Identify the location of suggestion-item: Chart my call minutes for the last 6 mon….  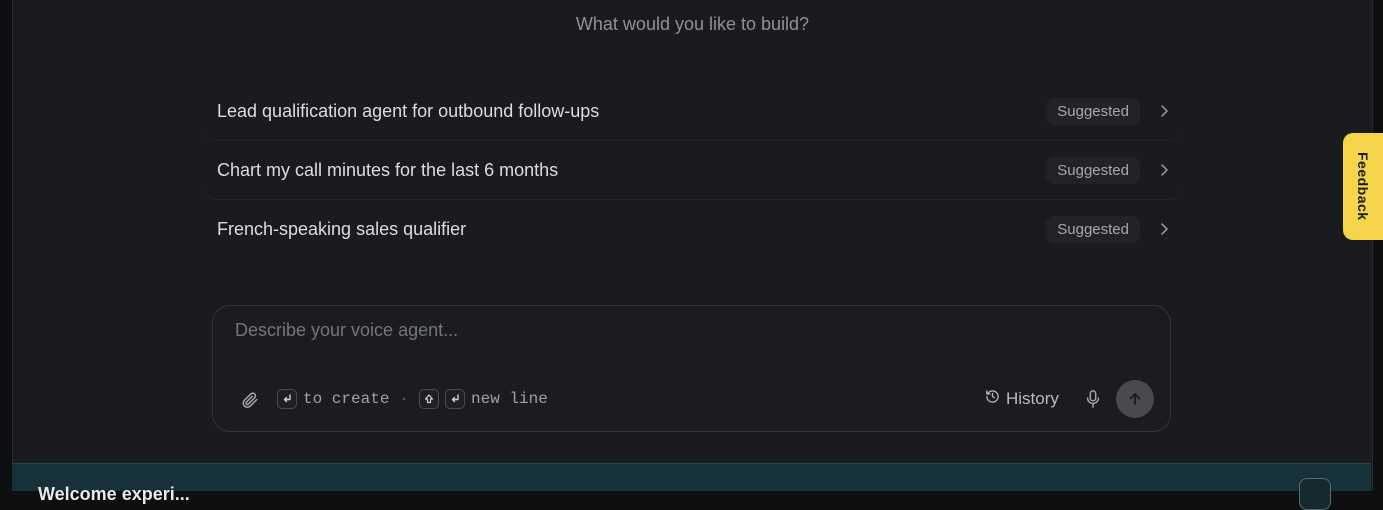
(693, 170).